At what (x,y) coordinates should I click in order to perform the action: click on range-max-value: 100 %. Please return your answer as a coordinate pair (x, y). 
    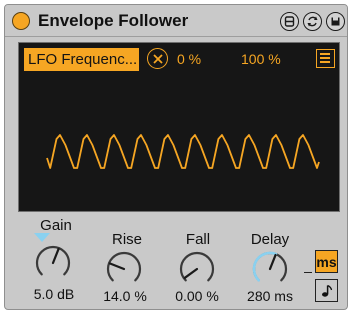
    Looking at the image, I should click on (261, 59).